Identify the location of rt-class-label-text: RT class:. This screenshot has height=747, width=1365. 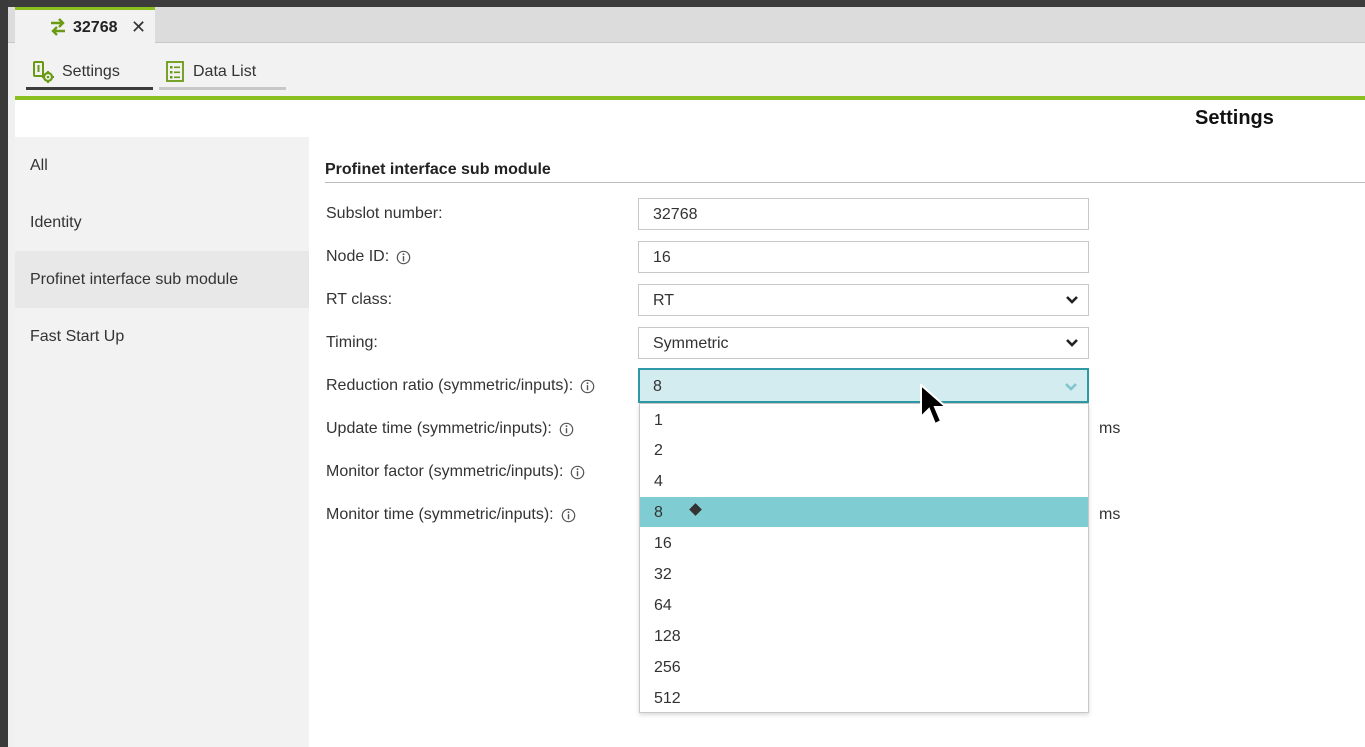
(359, 299).